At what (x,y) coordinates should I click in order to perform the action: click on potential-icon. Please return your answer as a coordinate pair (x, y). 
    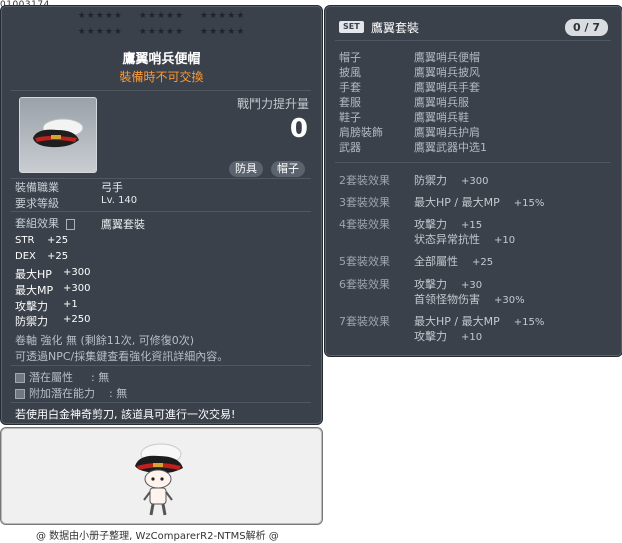
    Looking at the image, I should click on (20, 378).